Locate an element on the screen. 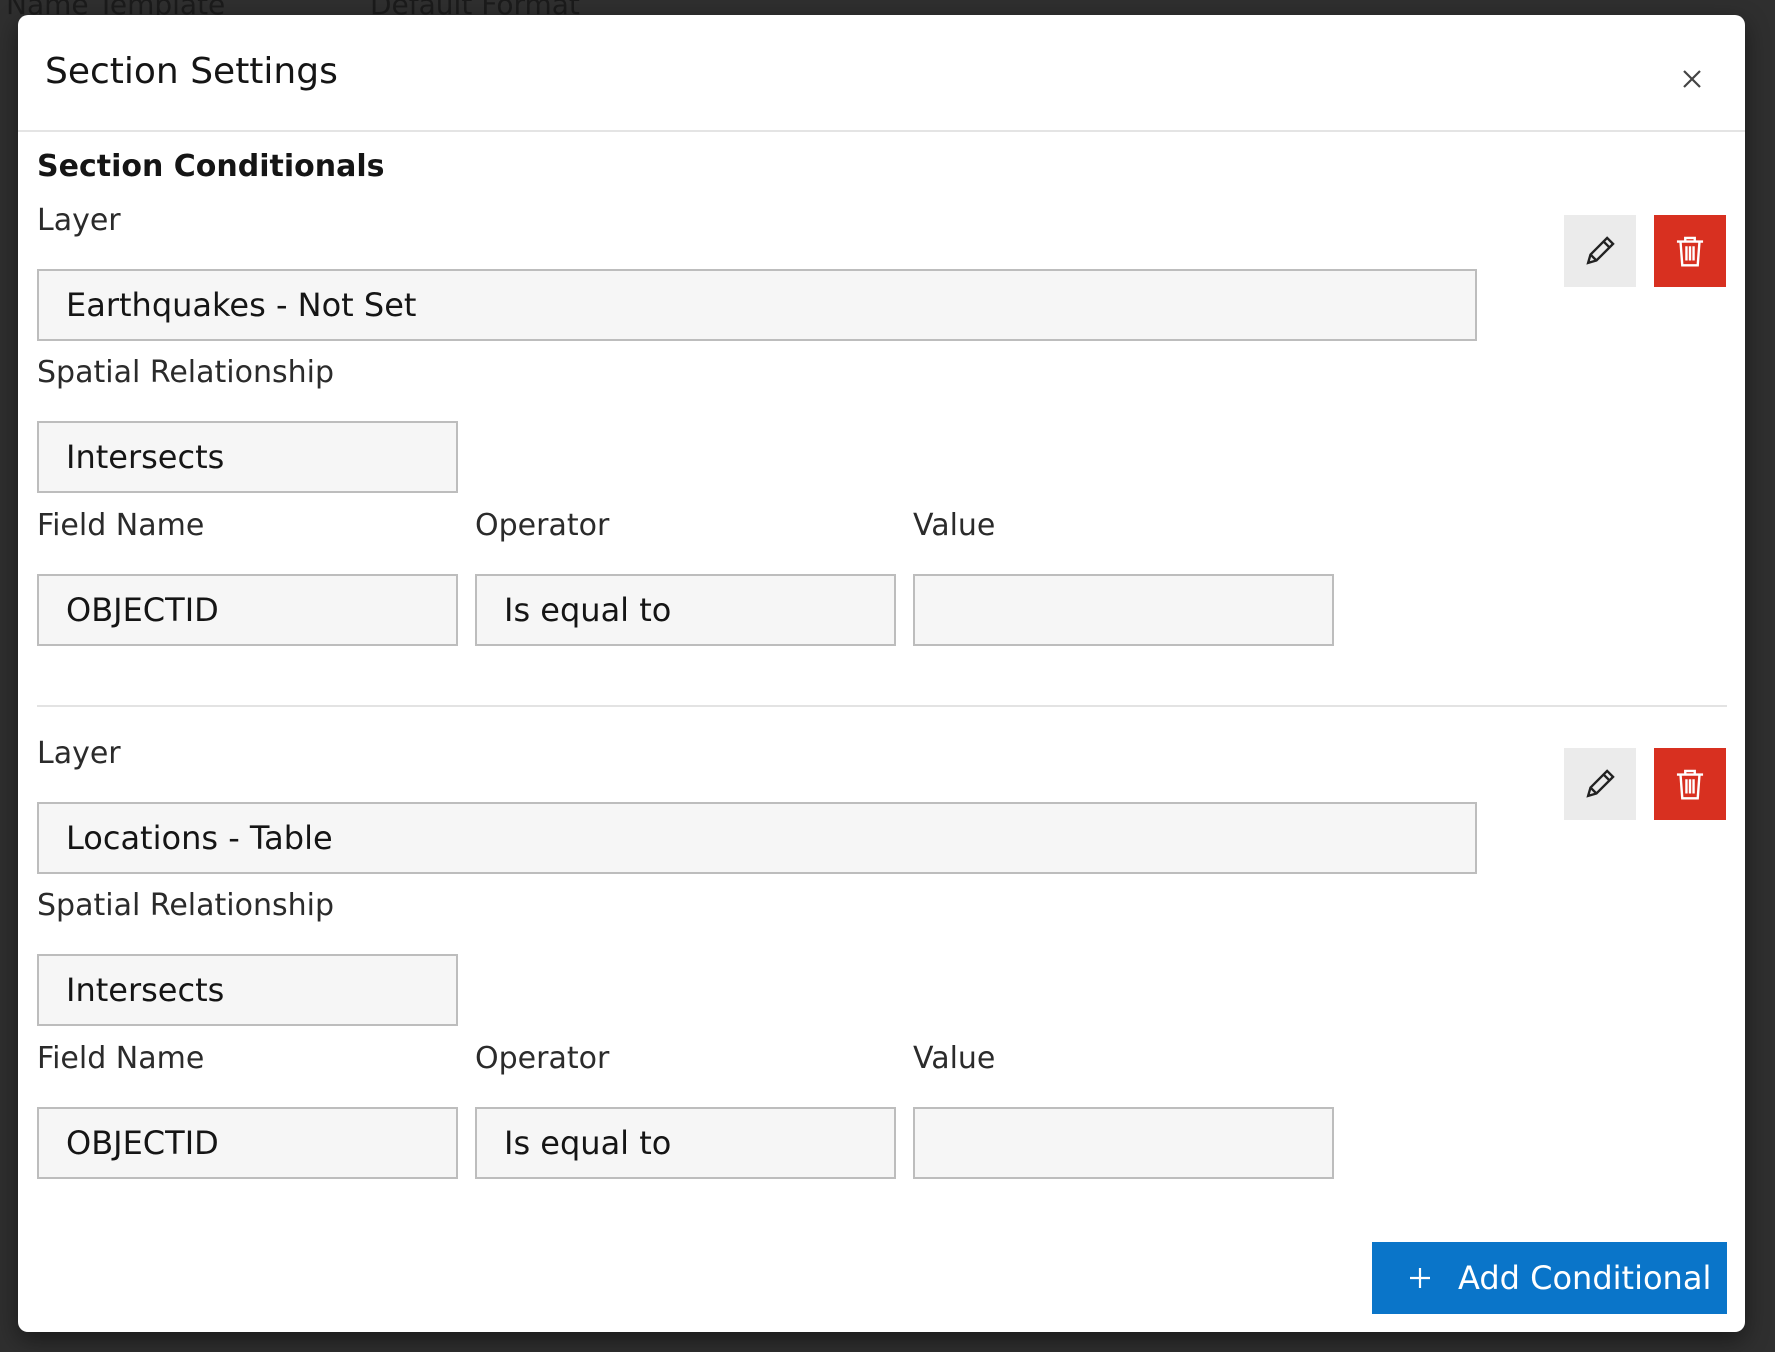 This screenshot has height=1352, width=1775. close-button is located at coordinates (1692, 79).